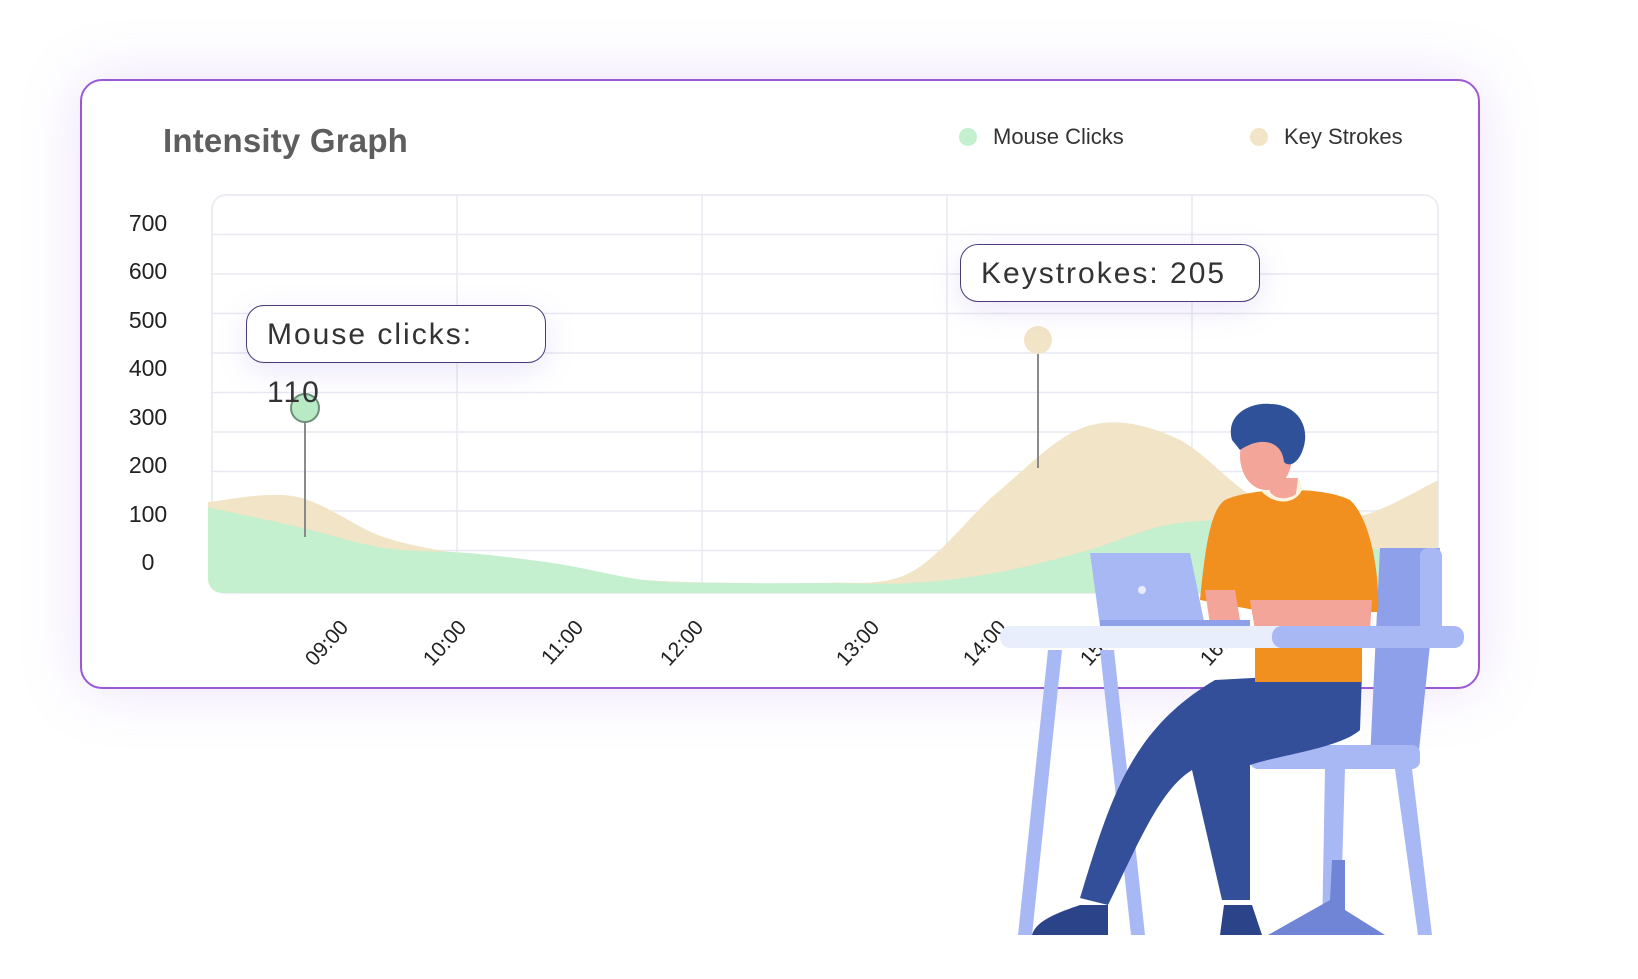 This screenshot has width=1638, height=979. I want to click on person-shirt, so click(1289, 585).